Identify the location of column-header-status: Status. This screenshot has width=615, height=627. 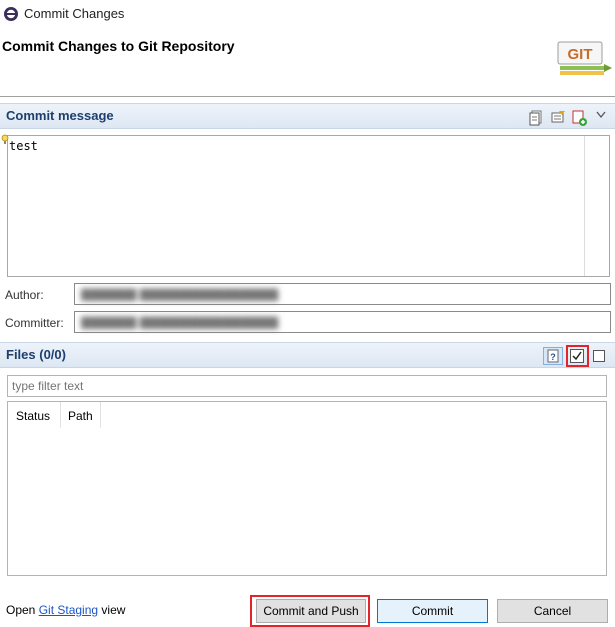
(34, 415).